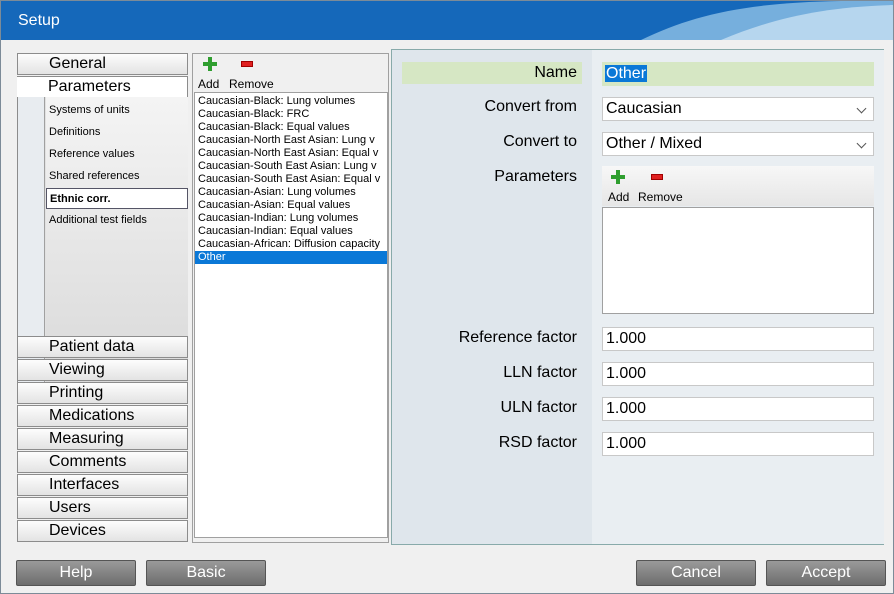 This screenshot has height=594, width=894. What do you see at coordinates (738, 74) in the screenshot?
I see `name-field: Other` at bounding box center [738, 74].